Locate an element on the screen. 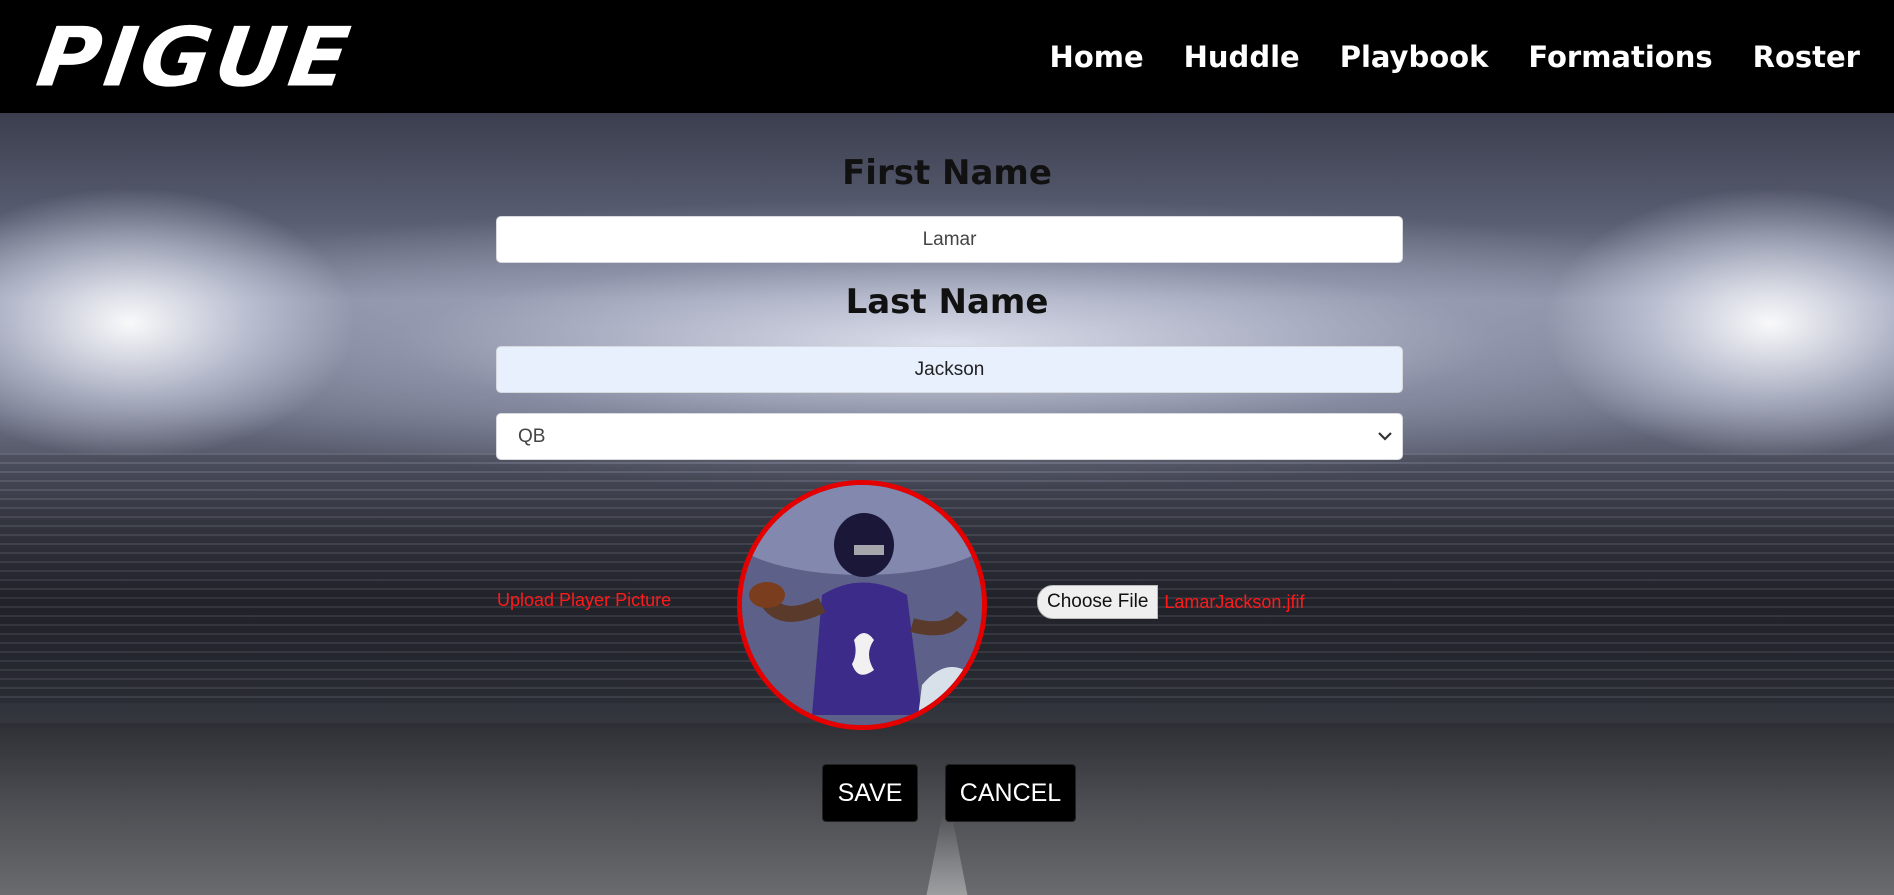  player-photo-image is located at coordinates (862, 605).